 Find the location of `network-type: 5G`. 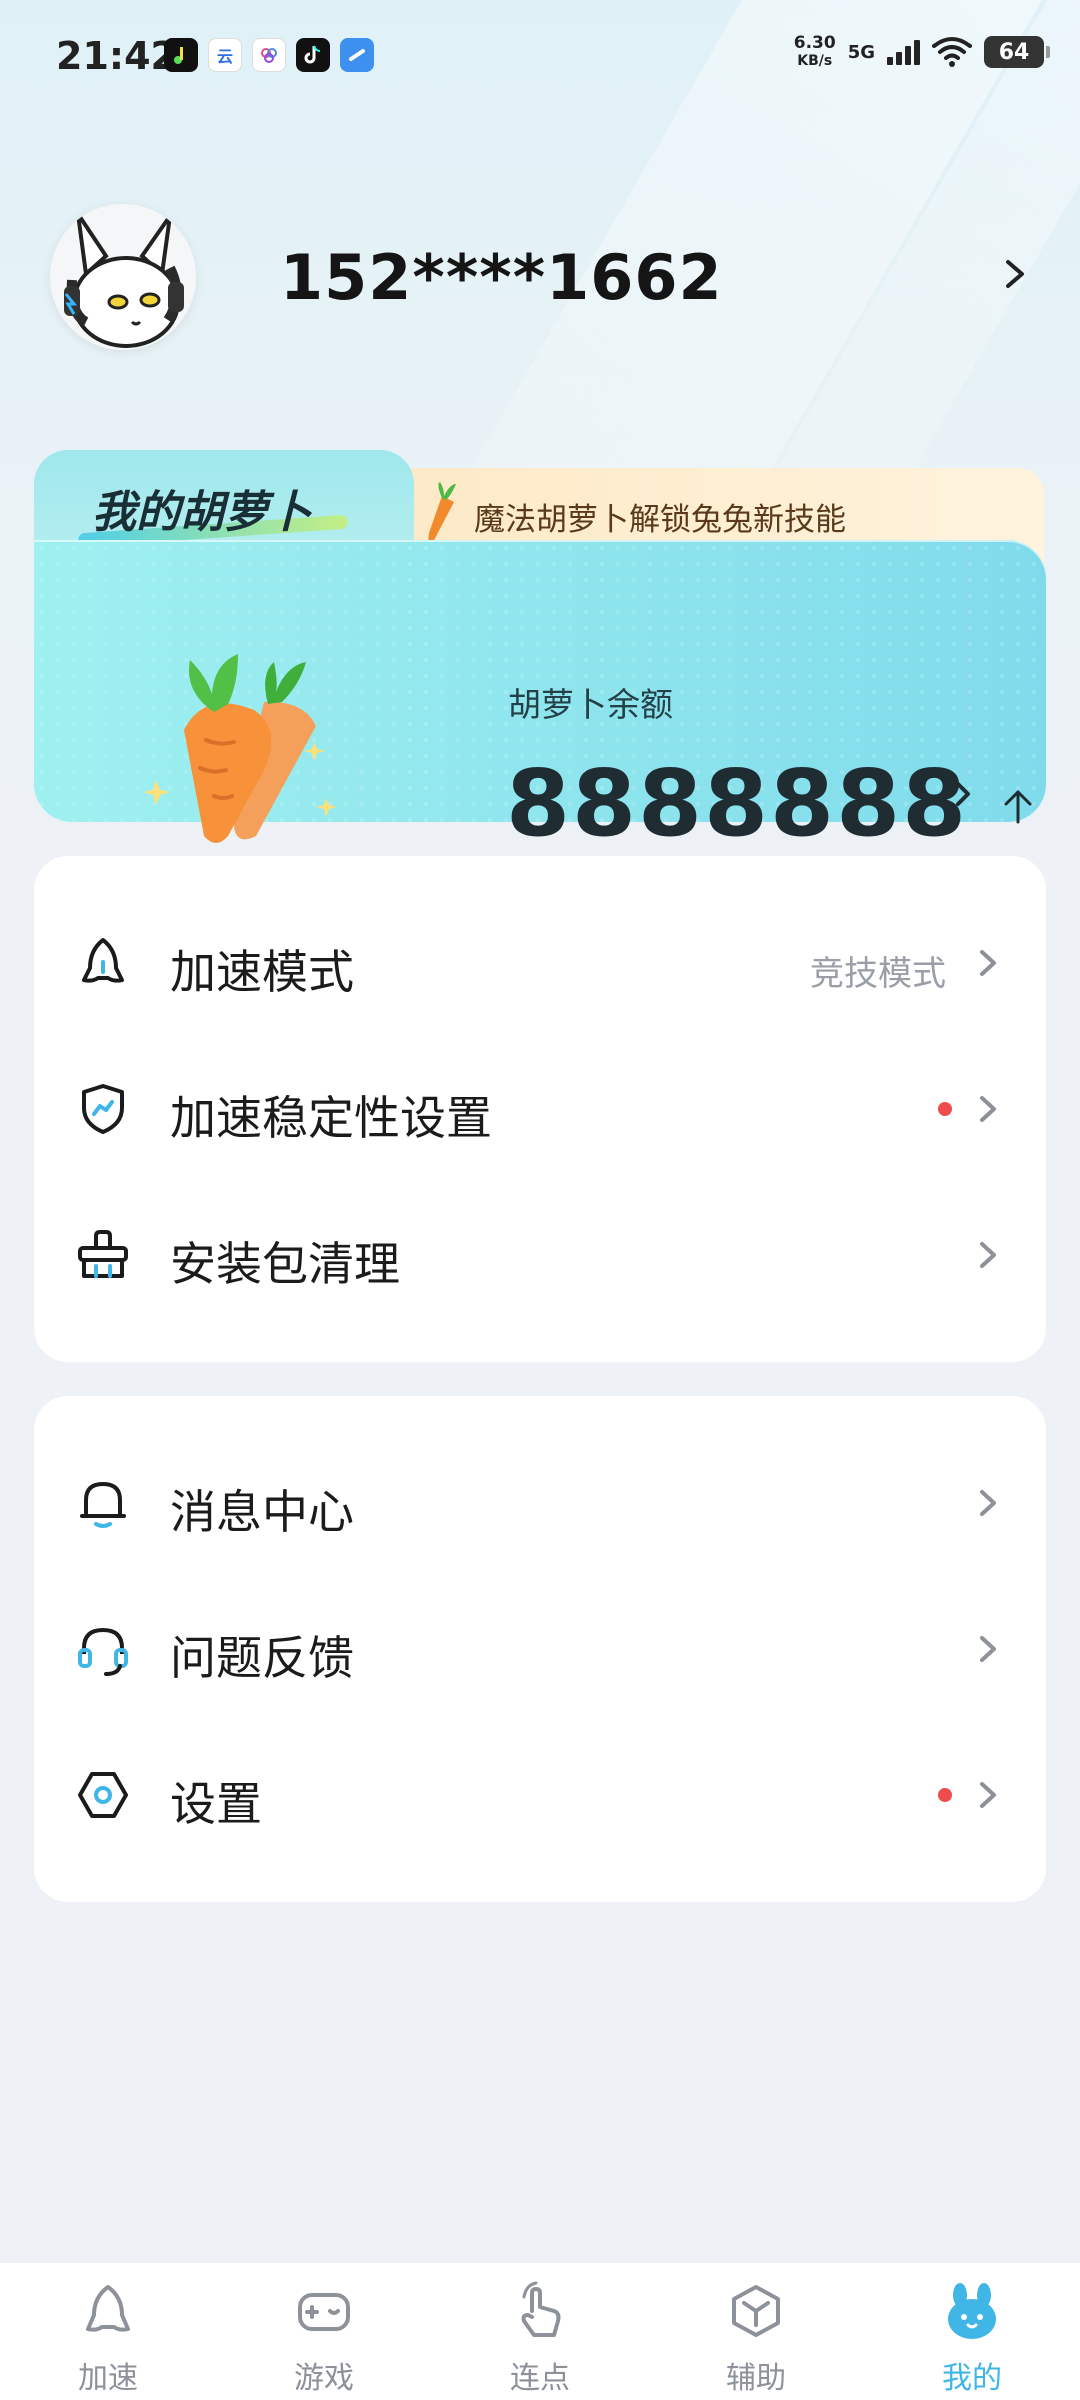

network-type: 5G is located at coordinates (861, 52).